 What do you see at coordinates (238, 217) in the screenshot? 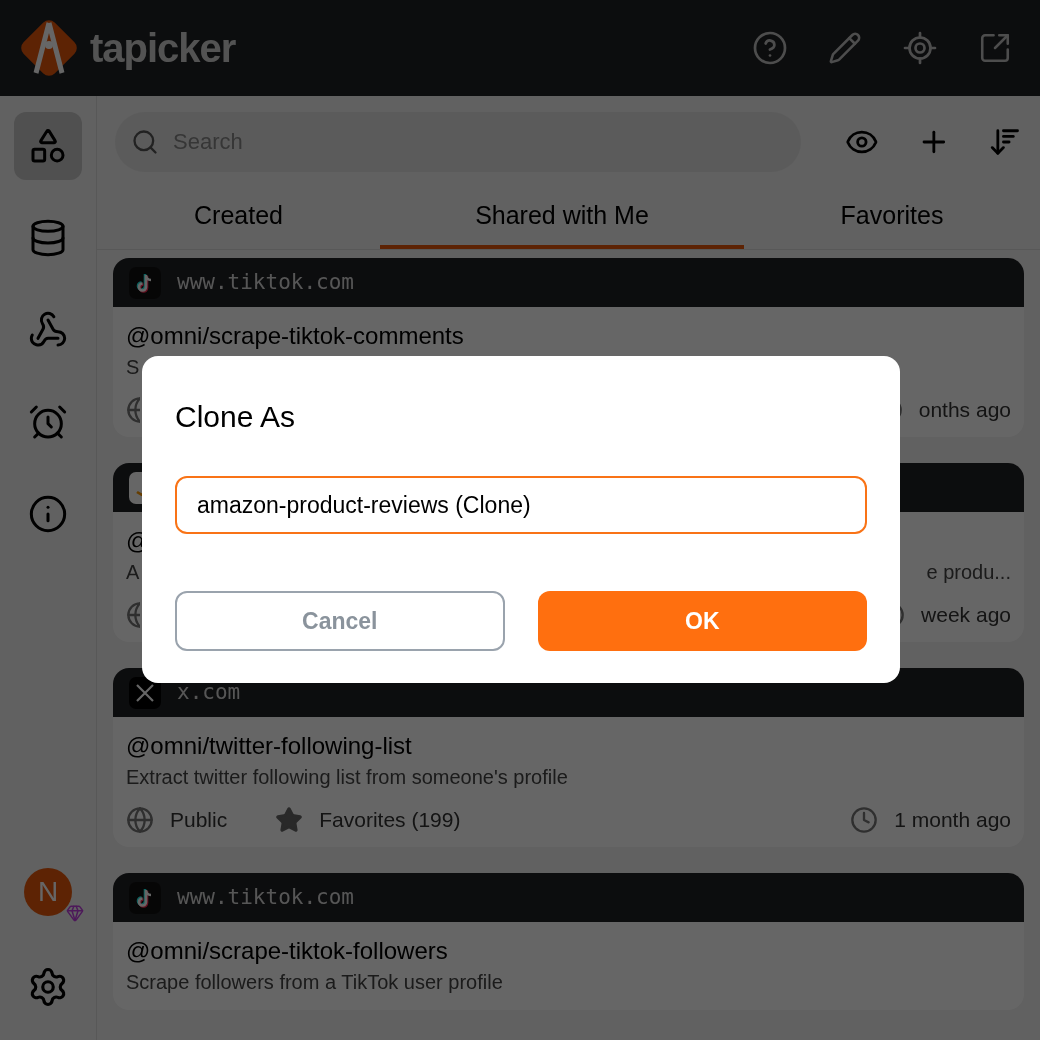
I see `tab: Created` at bounding box center [238, 217].